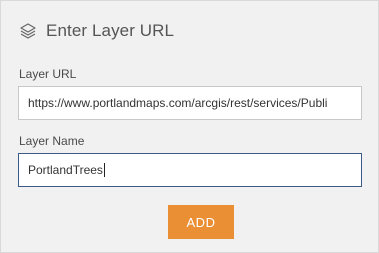  What do you see at coordinates (48, 74) in the screenshot?
I see `layer-url-label: Layer URL` at bounding box center [48, 74].